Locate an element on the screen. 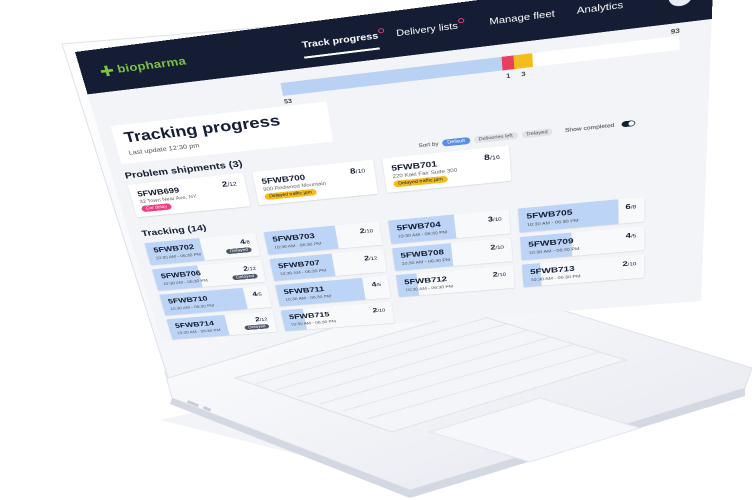 The width and height of the screenshot is (756, 500). problem-card: 5FWB699 2/12 32 Town Near Ave, NY Car delay is located at coordinates (189, 195).